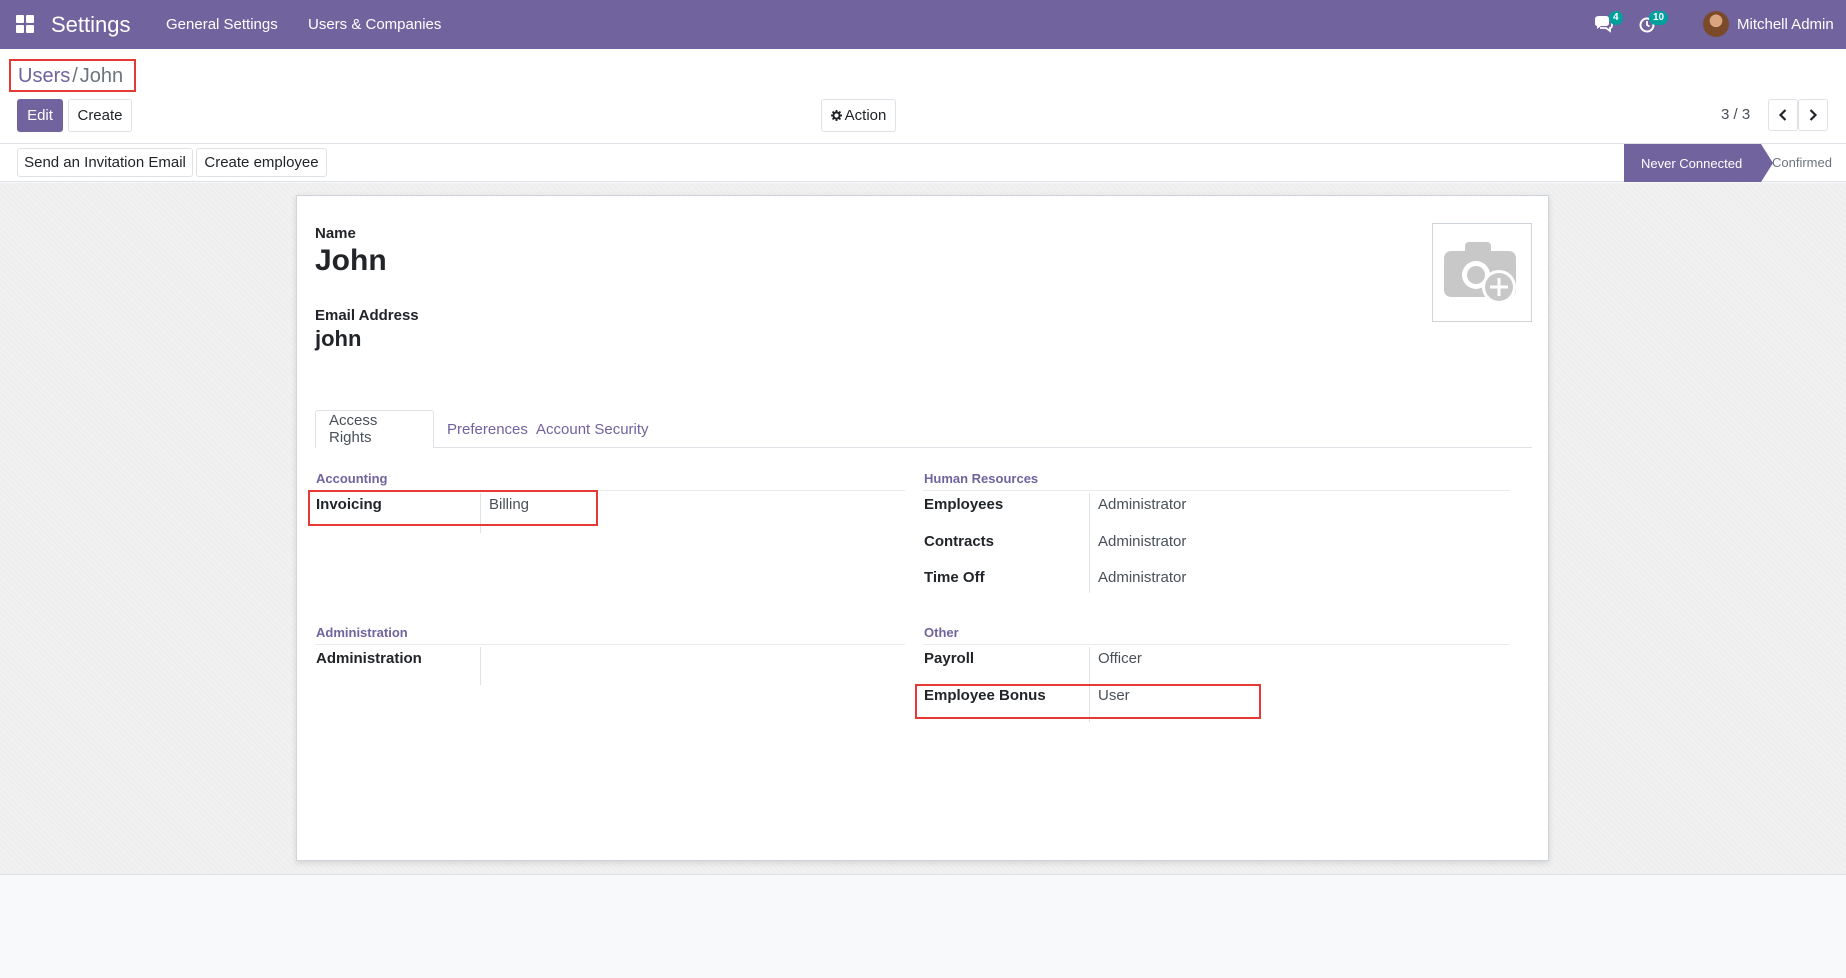 The height and width of the screenshot is (978, 1846). I want to click on action-button: Action, so click(858, 115).